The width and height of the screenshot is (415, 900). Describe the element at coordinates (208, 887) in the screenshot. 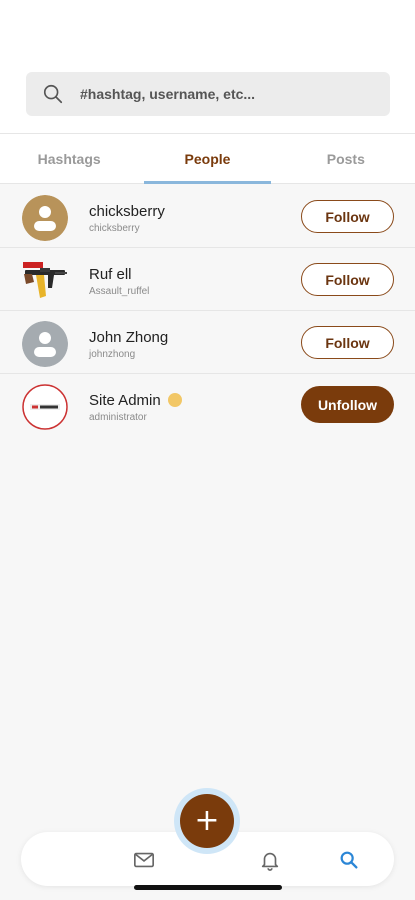

I see `home-indicator` at that location.